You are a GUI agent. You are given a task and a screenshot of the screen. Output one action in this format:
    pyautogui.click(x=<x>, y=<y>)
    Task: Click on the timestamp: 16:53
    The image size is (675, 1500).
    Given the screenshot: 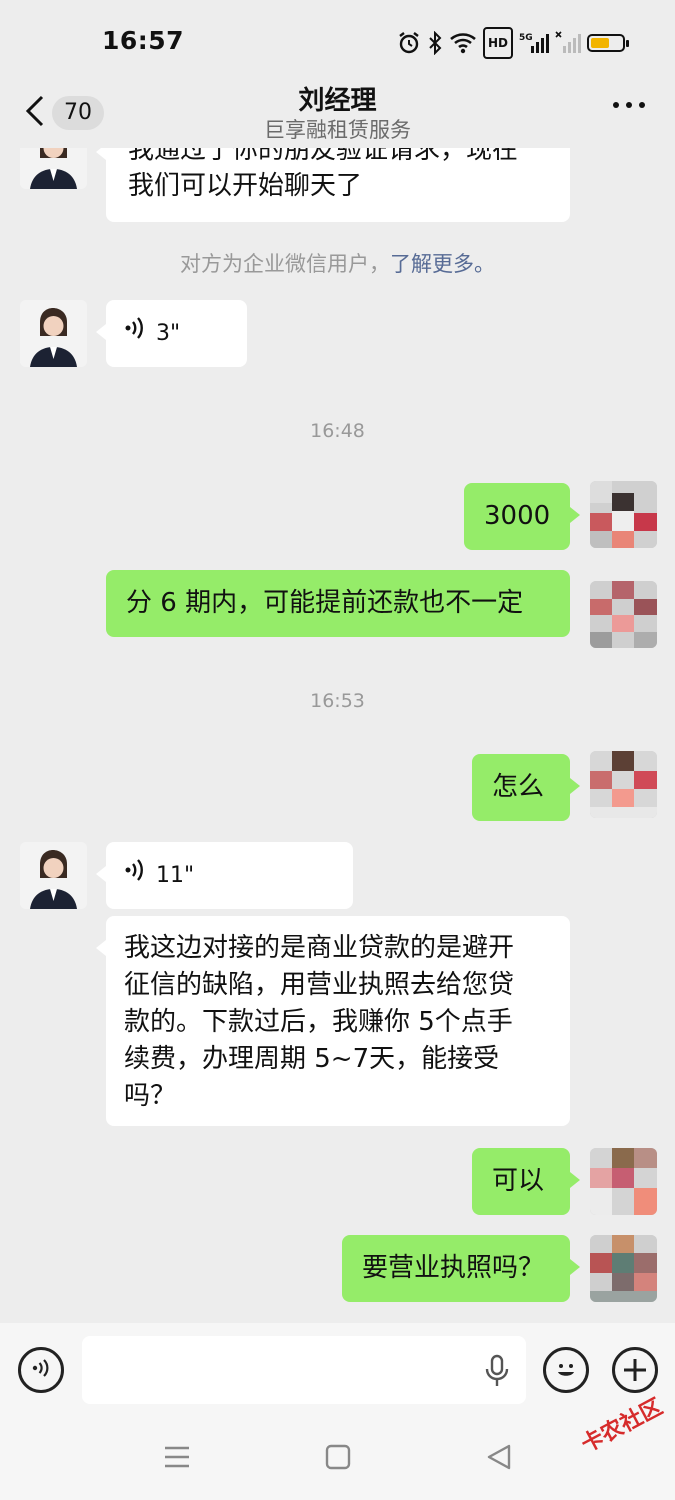 What is the action you would take?
    pyautogui.click(x=337, y=701)
    